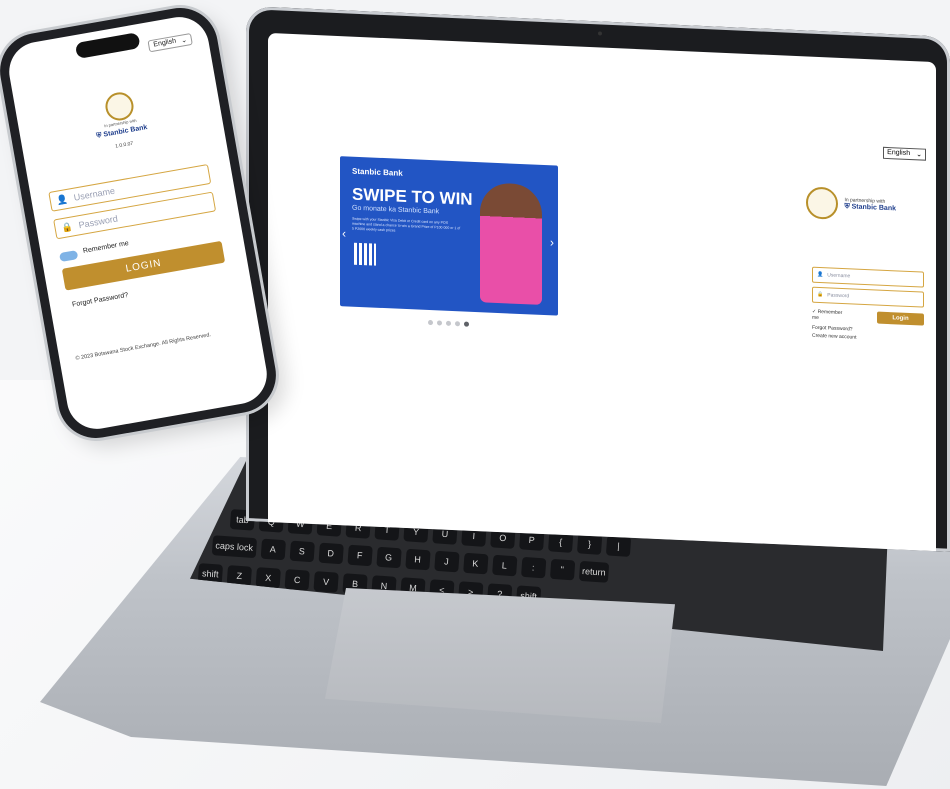  I want to click on chevron-left-icon: ‹, so click(344, 233).